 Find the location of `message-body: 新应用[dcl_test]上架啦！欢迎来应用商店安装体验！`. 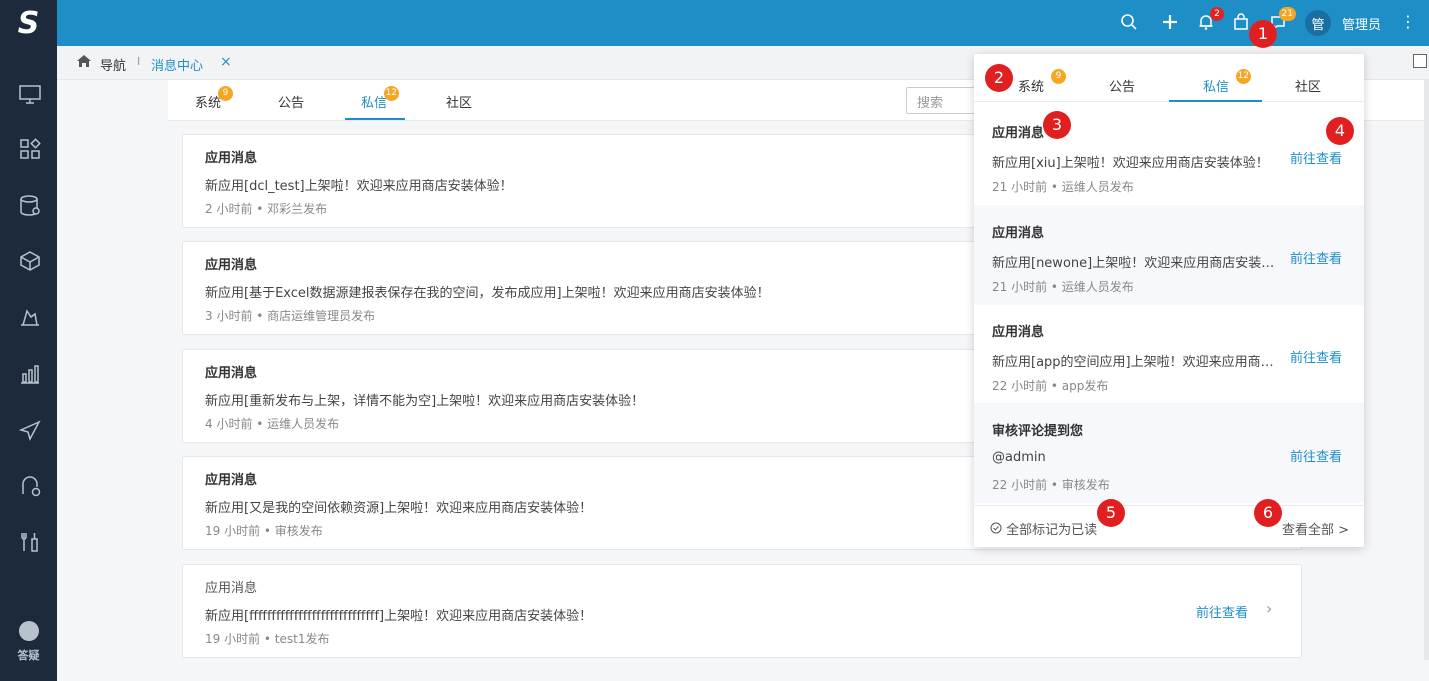

message-body: 新应用[dcl_test]上架啦！欢迎来应用商店安装体验！ is located at coordinates (359, 186).